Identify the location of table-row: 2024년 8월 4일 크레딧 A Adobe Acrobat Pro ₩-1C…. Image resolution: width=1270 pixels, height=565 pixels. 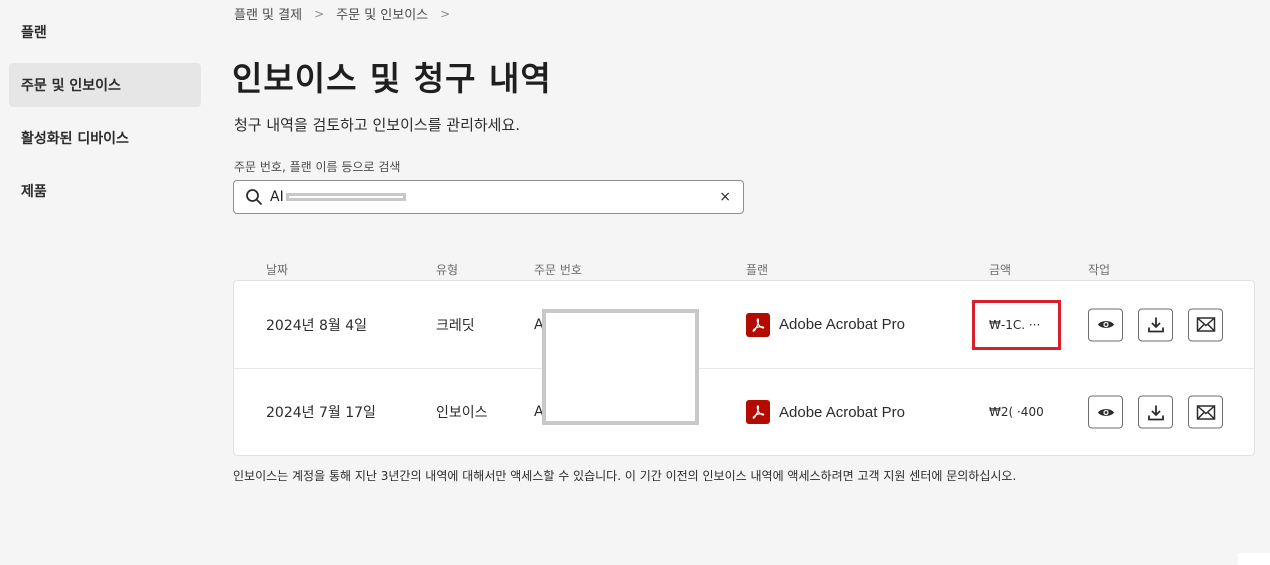
(744, 324).